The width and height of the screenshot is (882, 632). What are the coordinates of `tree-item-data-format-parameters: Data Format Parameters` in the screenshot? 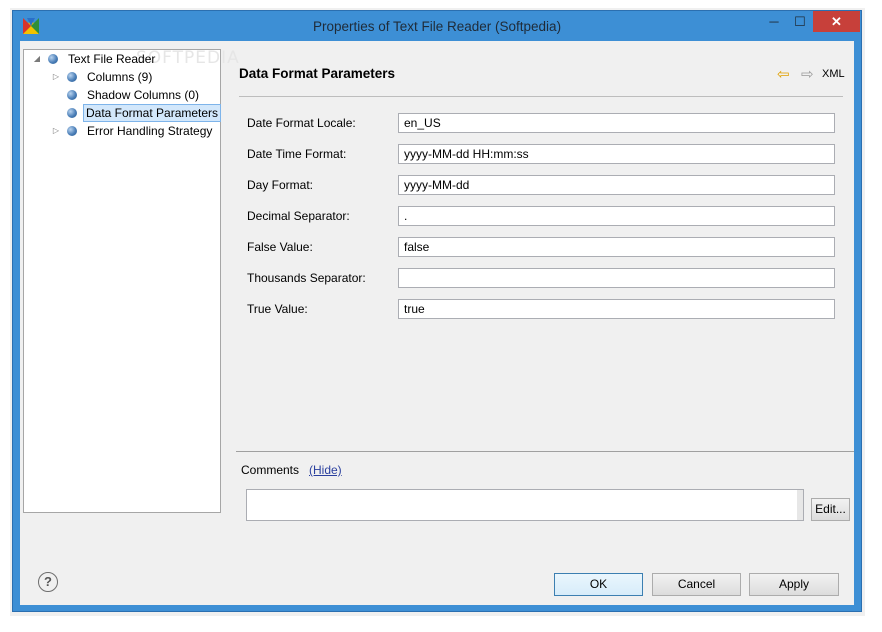 It's located at (123, 113).